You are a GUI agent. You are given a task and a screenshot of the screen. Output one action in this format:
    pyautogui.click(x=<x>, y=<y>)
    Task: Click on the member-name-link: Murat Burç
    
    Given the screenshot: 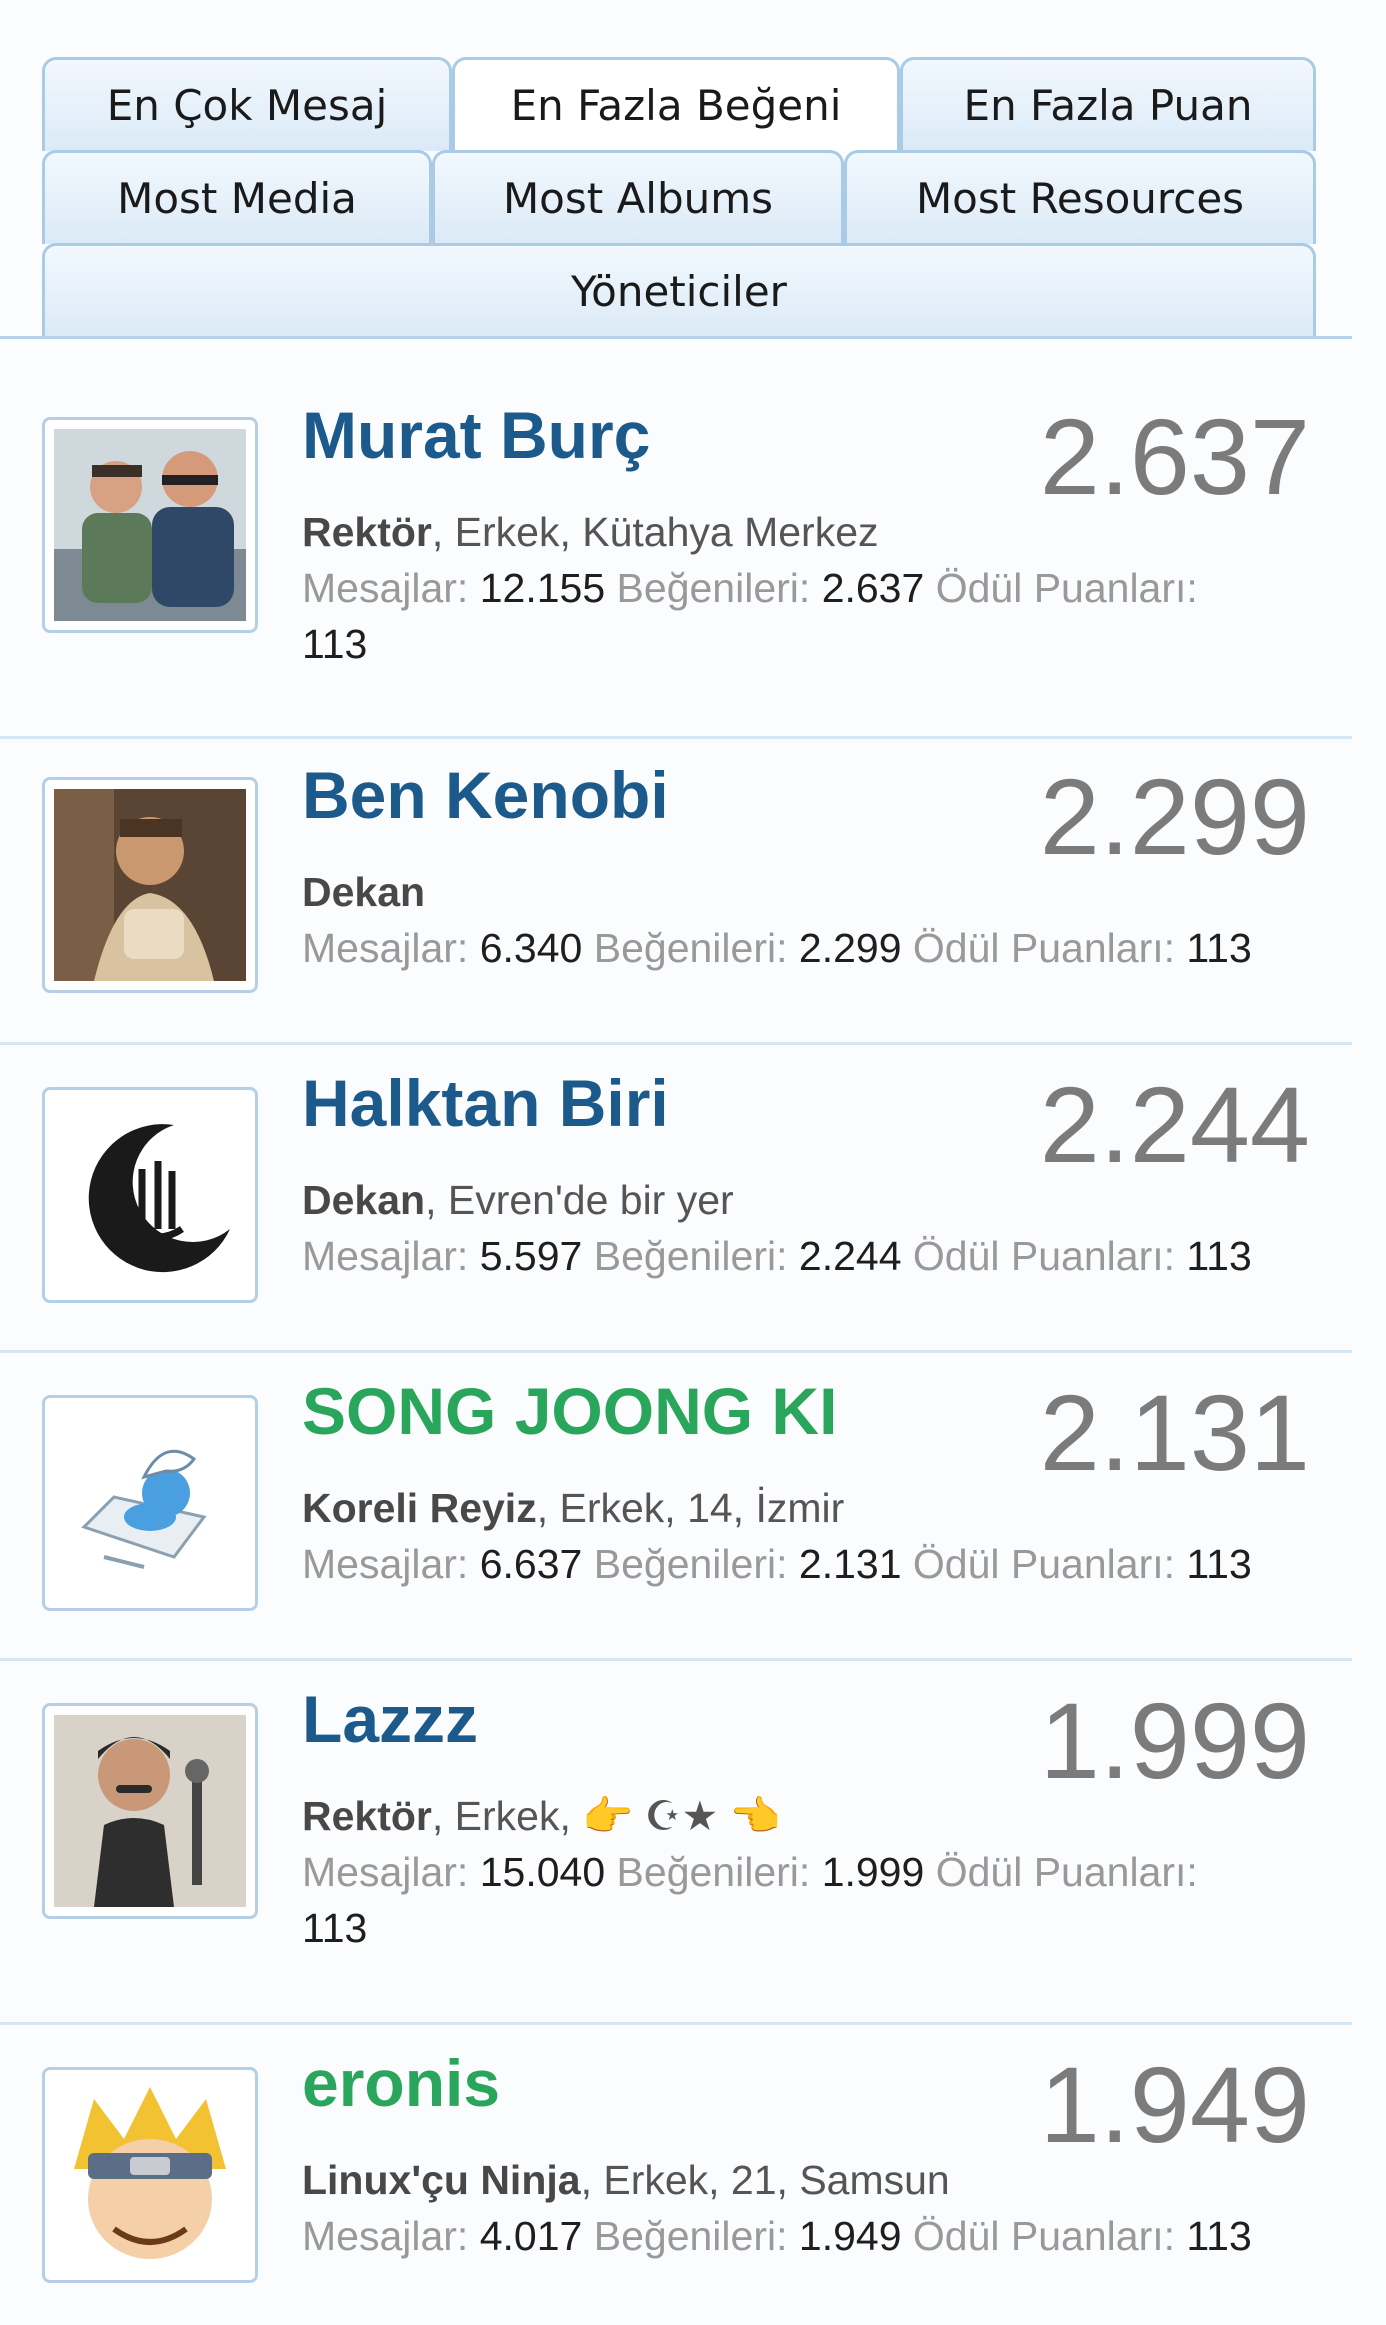 What is the action you would take?
    pyautogui.click(x=476, y=435)
    